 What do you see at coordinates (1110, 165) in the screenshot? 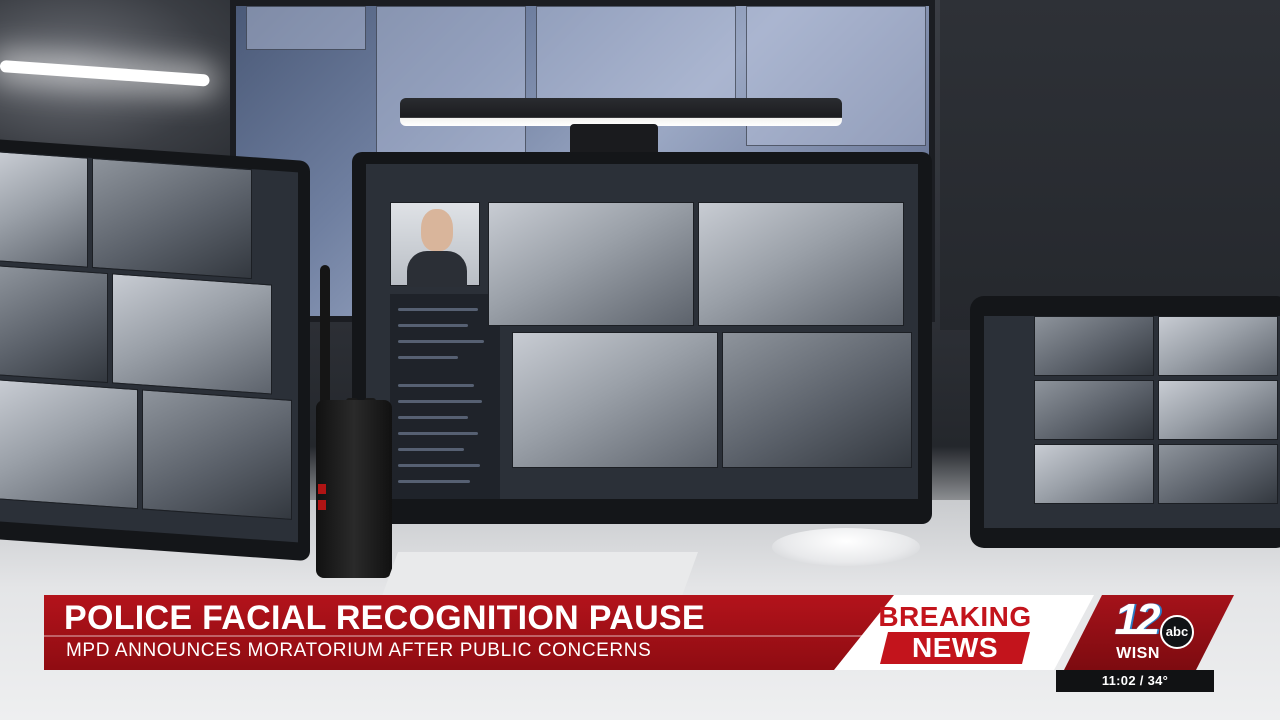
I see `wall-right` at bounding box center [1110, 165].